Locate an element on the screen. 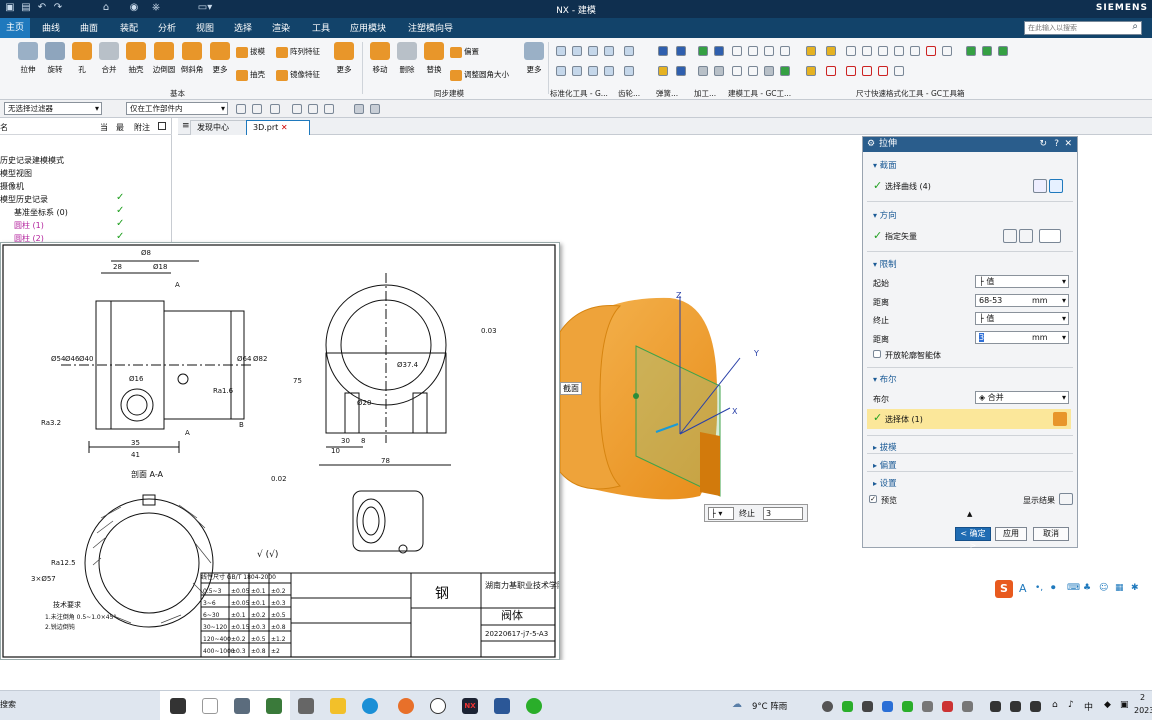 The width and height of the screenshot is (1152, 721). ok-button: < 确定 > is located at coordinates (973, 538).